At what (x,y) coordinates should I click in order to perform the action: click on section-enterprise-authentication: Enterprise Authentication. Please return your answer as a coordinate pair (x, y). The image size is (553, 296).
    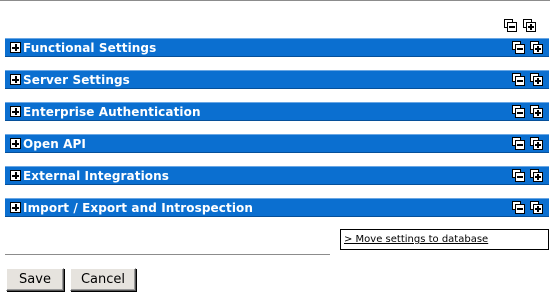
    Looking at the image, I should click on (277, 111).